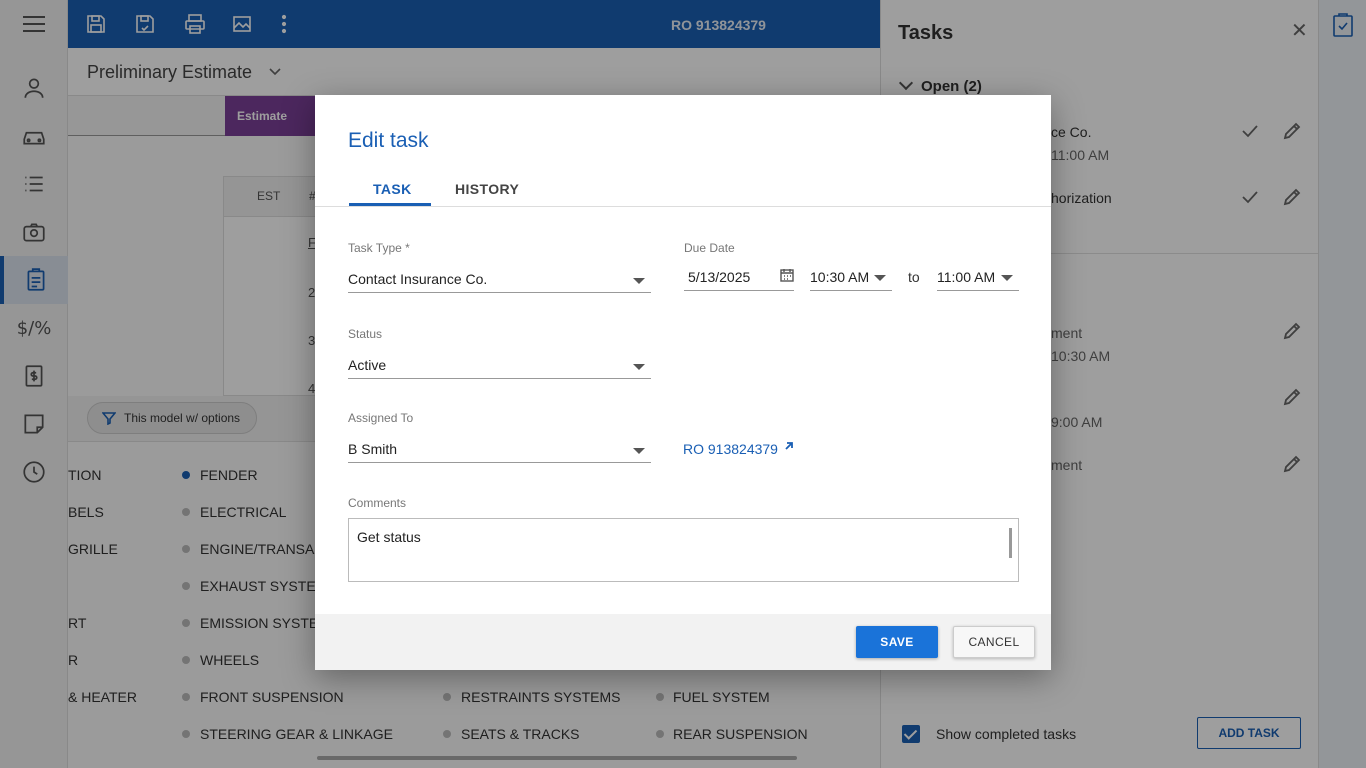 The height and width of the screenshot is (768, 1366). What do you see at coordinates (373, 449) in the screenshot?
I see `assigned-to-value: B Smith` at bounding box center [373, 449].